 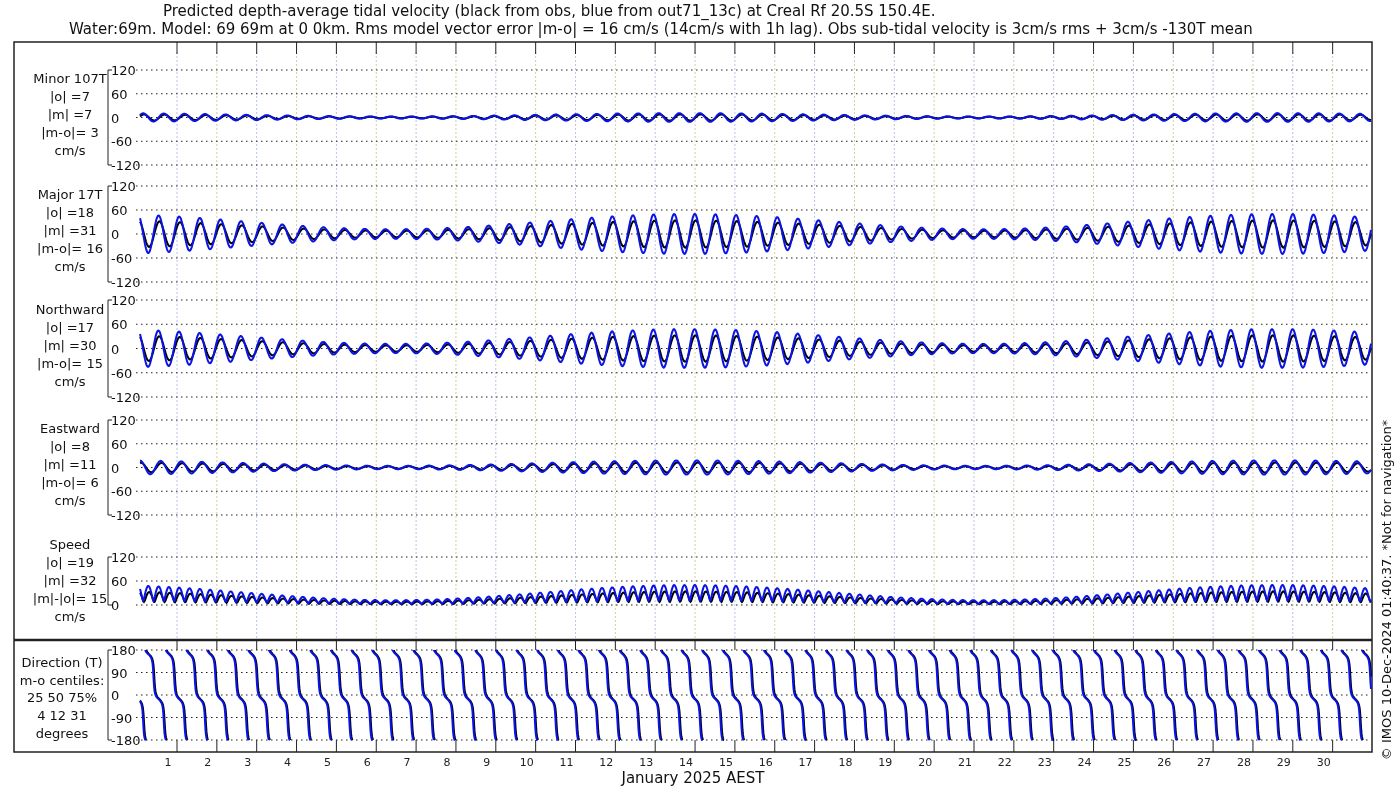 I want to click on day-label: 14, so click(x=686, y=762).